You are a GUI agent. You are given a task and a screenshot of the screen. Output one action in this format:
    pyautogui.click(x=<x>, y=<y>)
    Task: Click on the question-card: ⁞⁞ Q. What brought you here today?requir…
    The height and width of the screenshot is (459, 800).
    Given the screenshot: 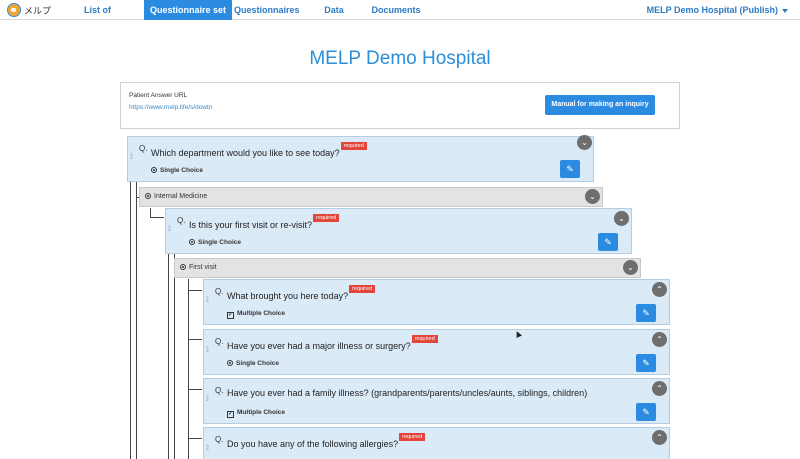 What is the action you would take?
    pyautogui.click(x=436, y=302)
    